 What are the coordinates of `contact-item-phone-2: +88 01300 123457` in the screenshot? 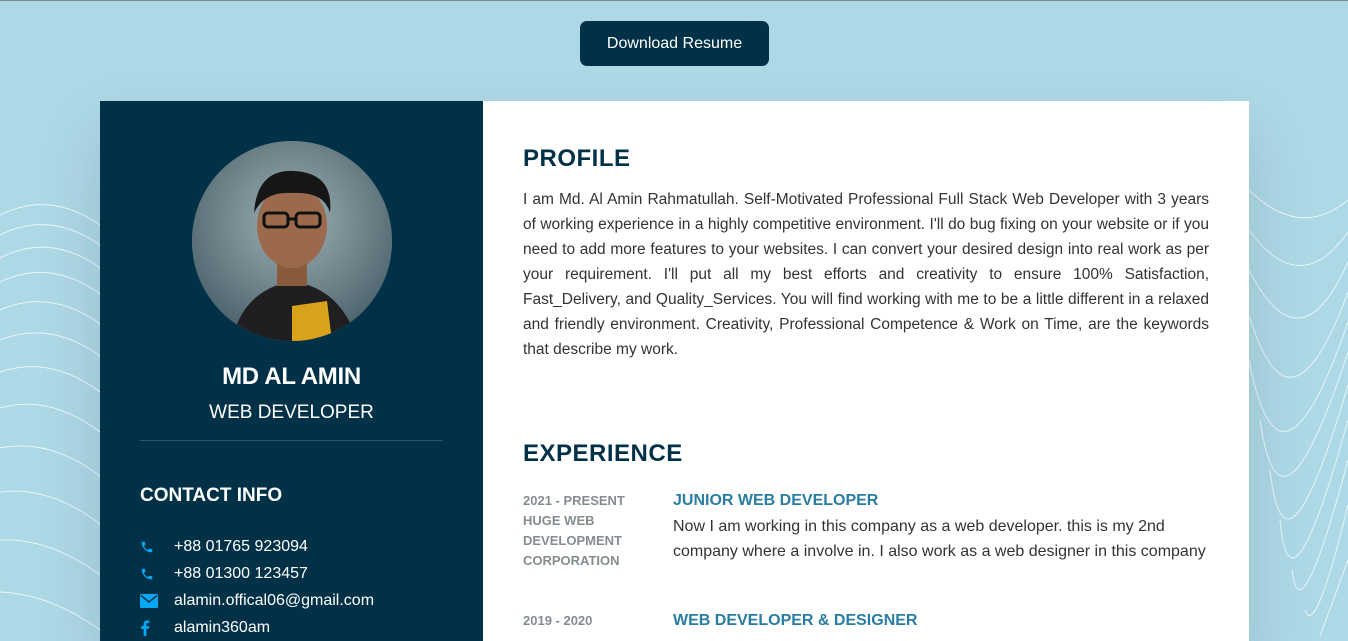 It's located at (257, 573).